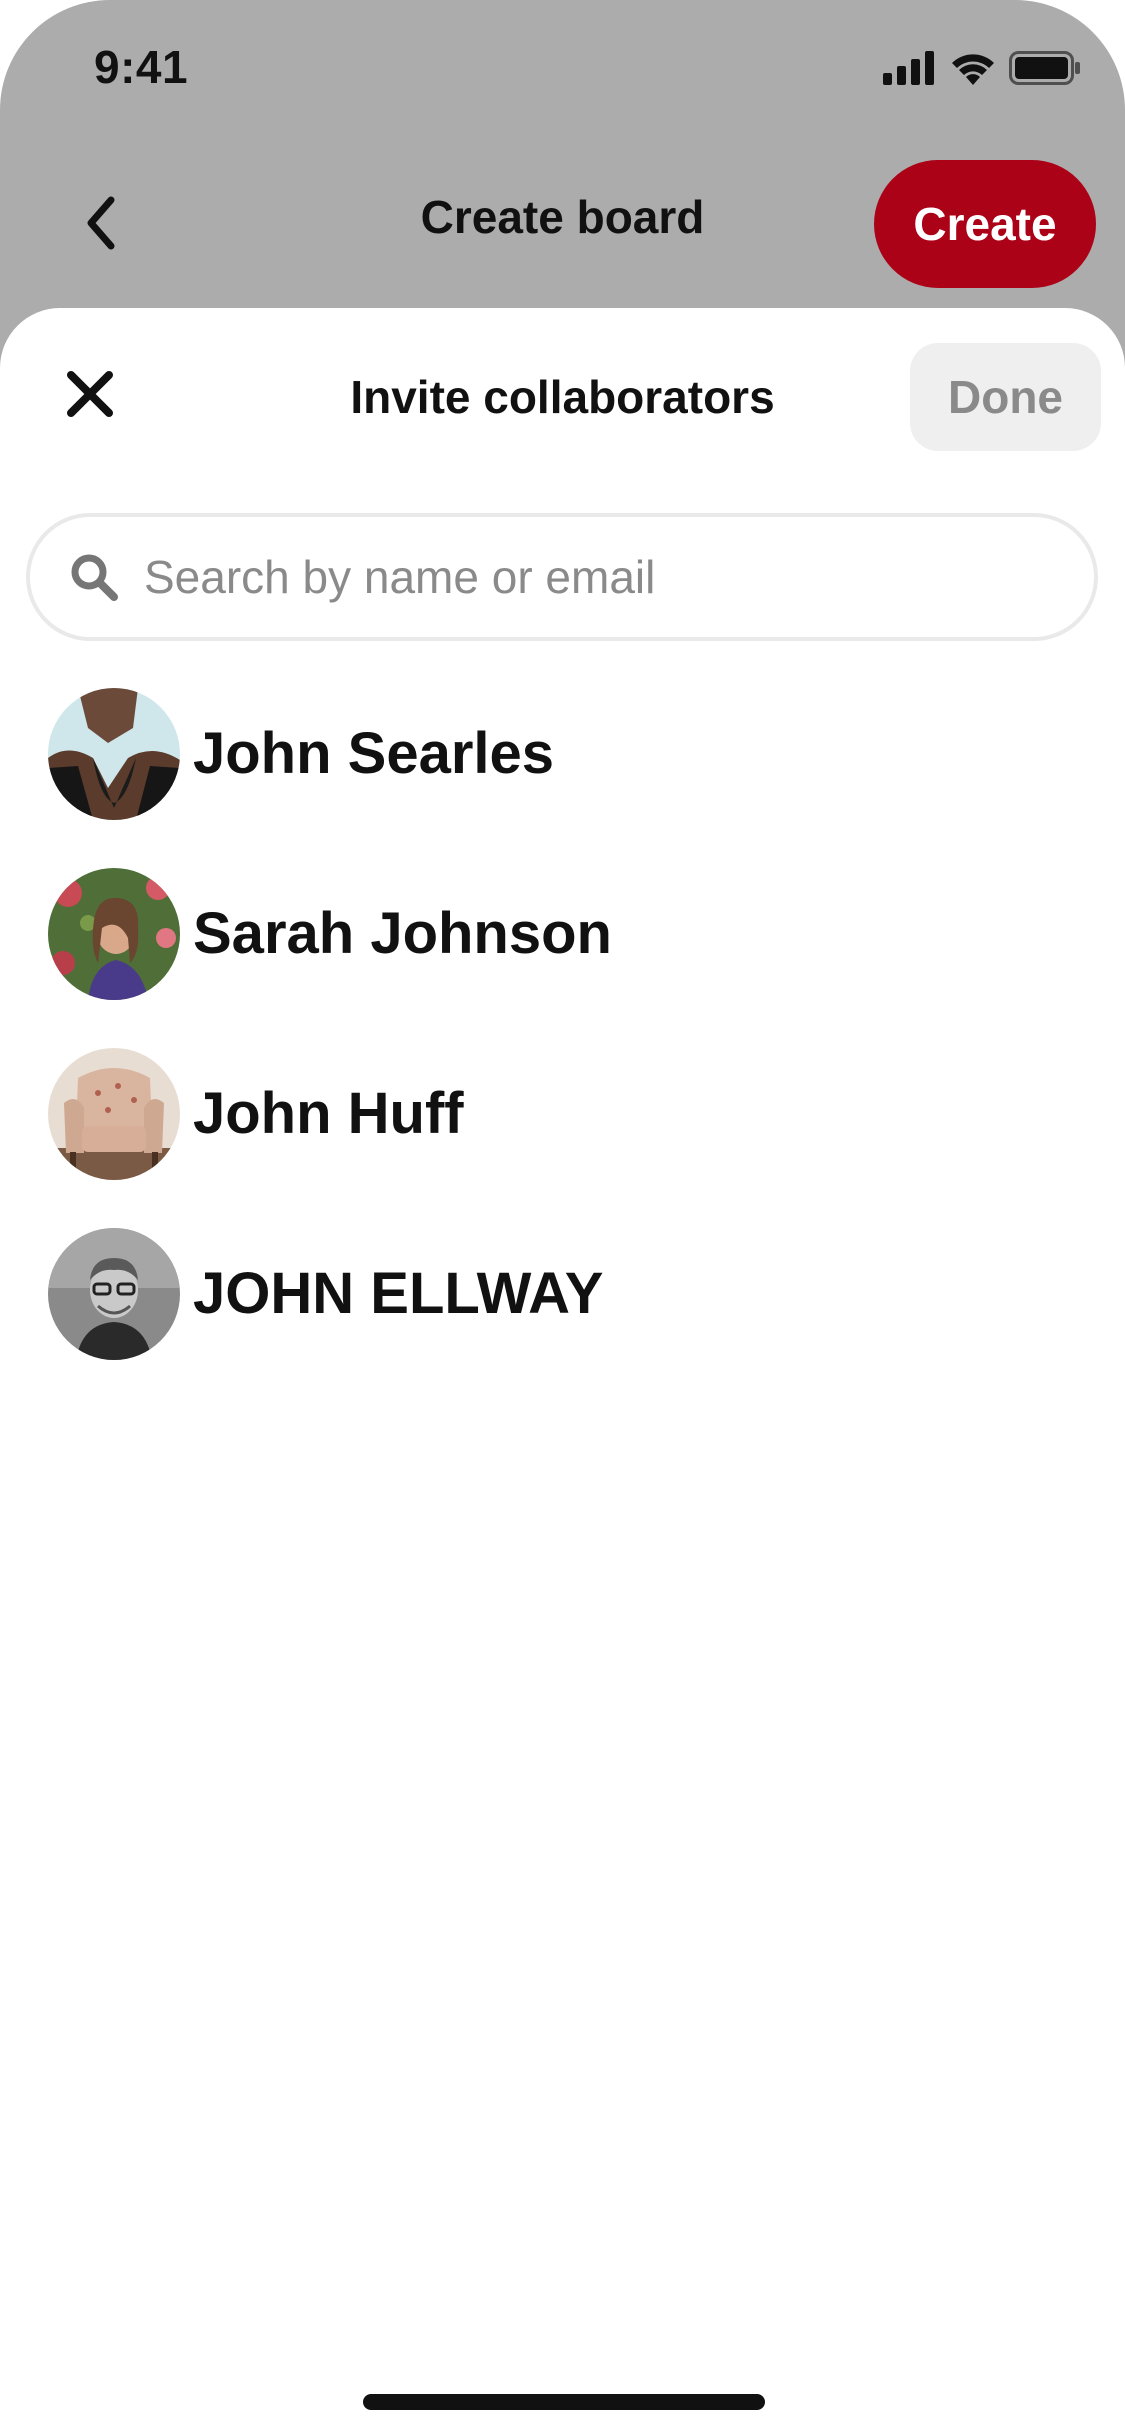  I want to click on status-icons, so click(982, 70).